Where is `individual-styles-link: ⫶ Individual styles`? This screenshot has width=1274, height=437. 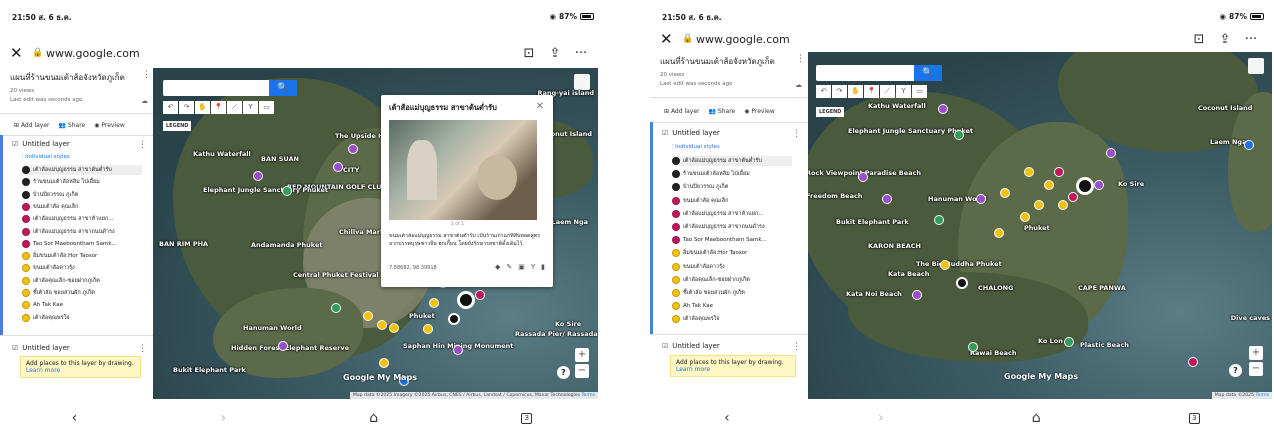 individual-styles-link: ⫶ Individual styles is located at coordinates (696, 147).